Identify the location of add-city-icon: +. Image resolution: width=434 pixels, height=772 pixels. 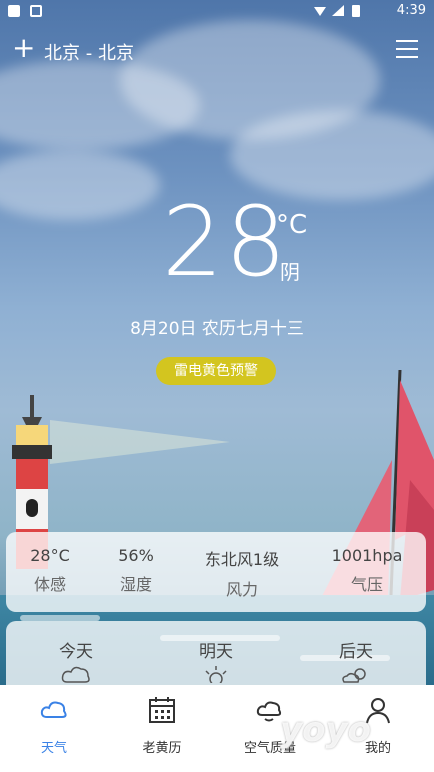
(23, 48).